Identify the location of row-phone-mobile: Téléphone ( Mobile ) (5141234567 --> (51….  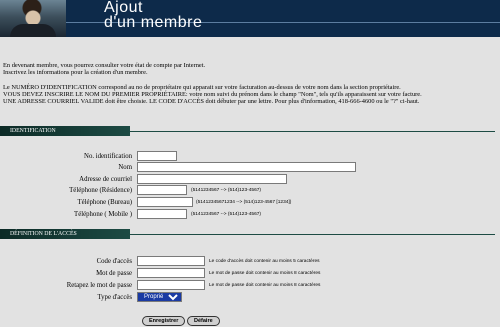
(250, 214).